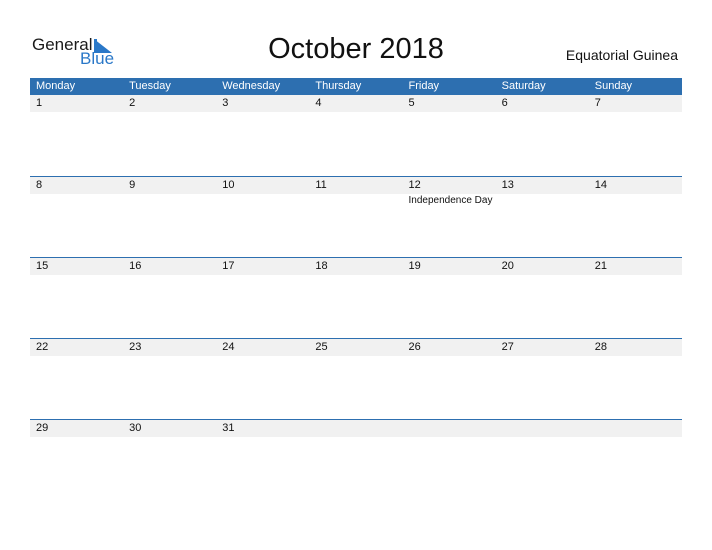  Describe the element at coordinates (251, 86) in the screenshot. I see `weekday-wednesday: Wednesday` at that location.